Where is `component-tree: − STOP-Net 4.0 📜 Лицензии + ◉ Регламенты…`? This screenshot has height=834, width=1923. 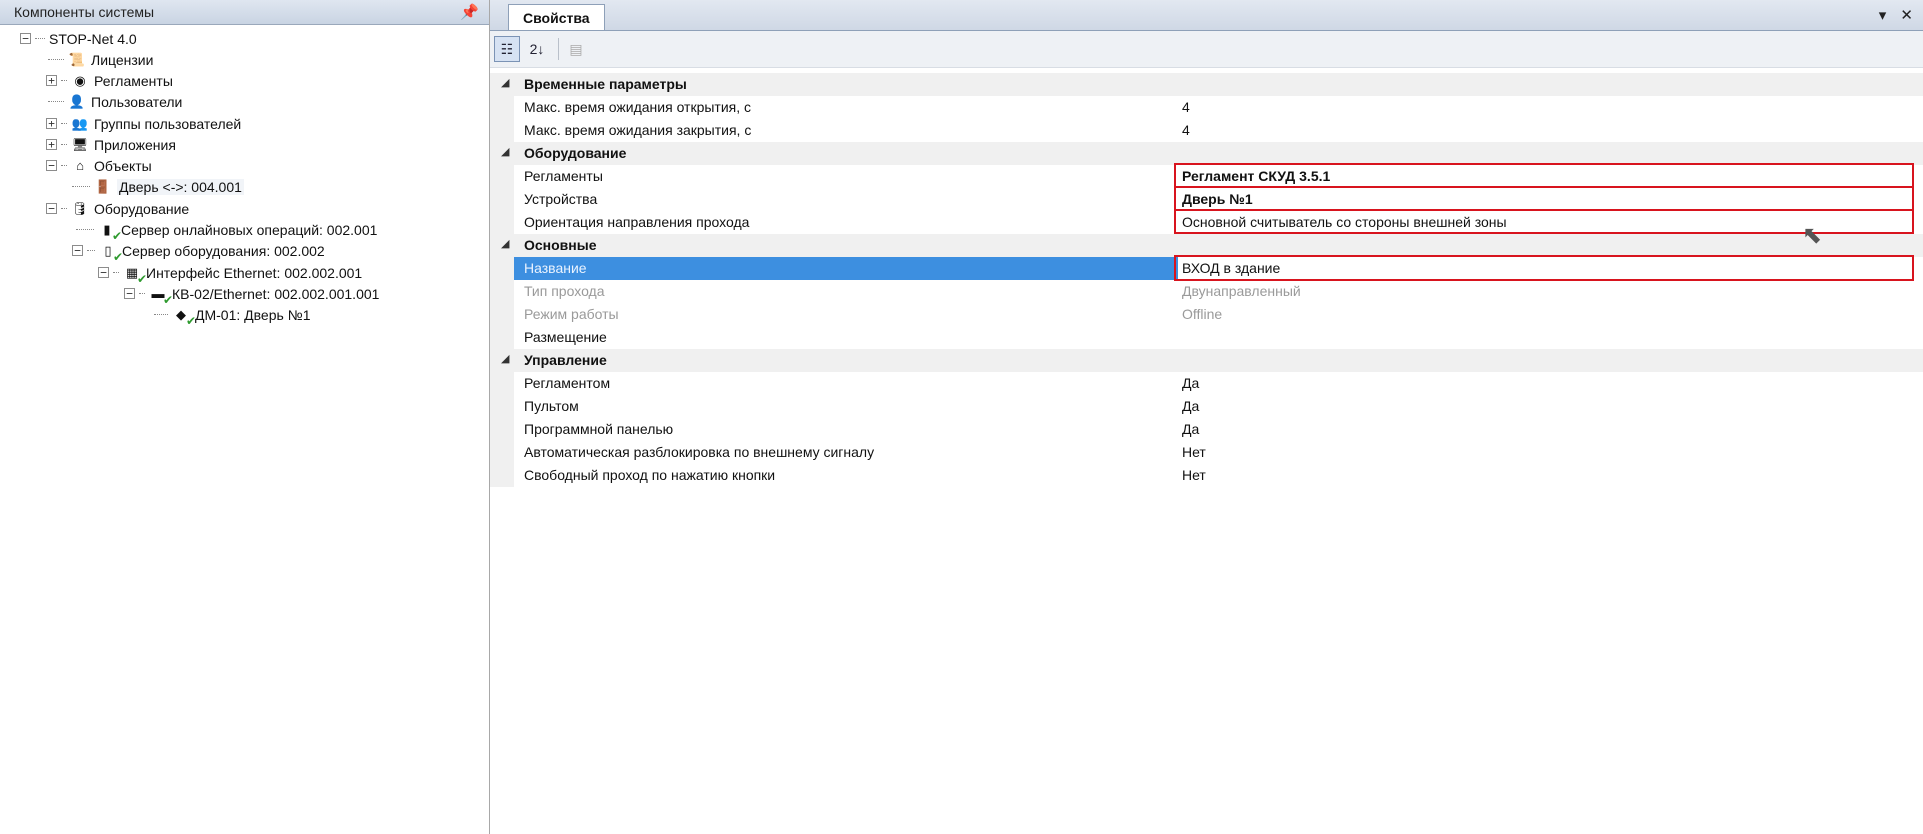
component-tree: − STOP-Net 4.0 📜 Лицензии + ◉ Регламенты… is located at coordinates (244, 176).